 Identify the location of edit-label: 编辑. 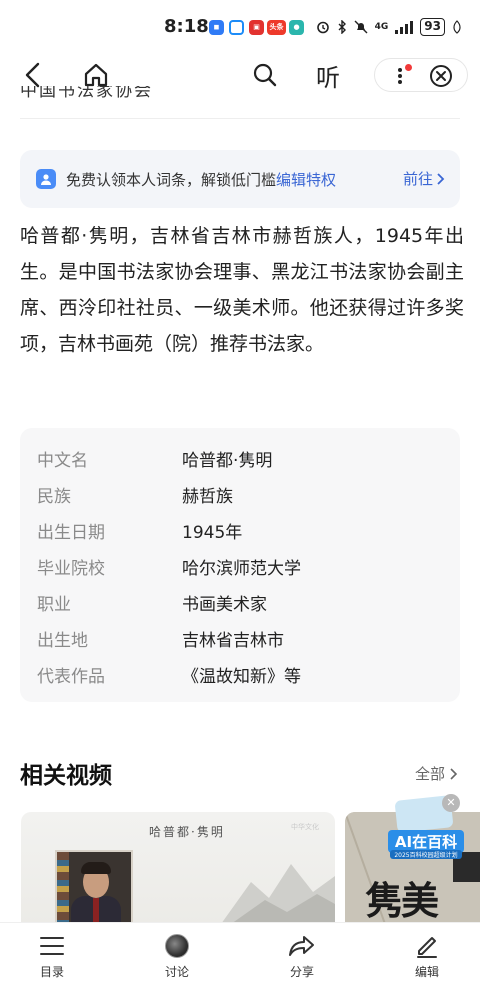
(426, 972).